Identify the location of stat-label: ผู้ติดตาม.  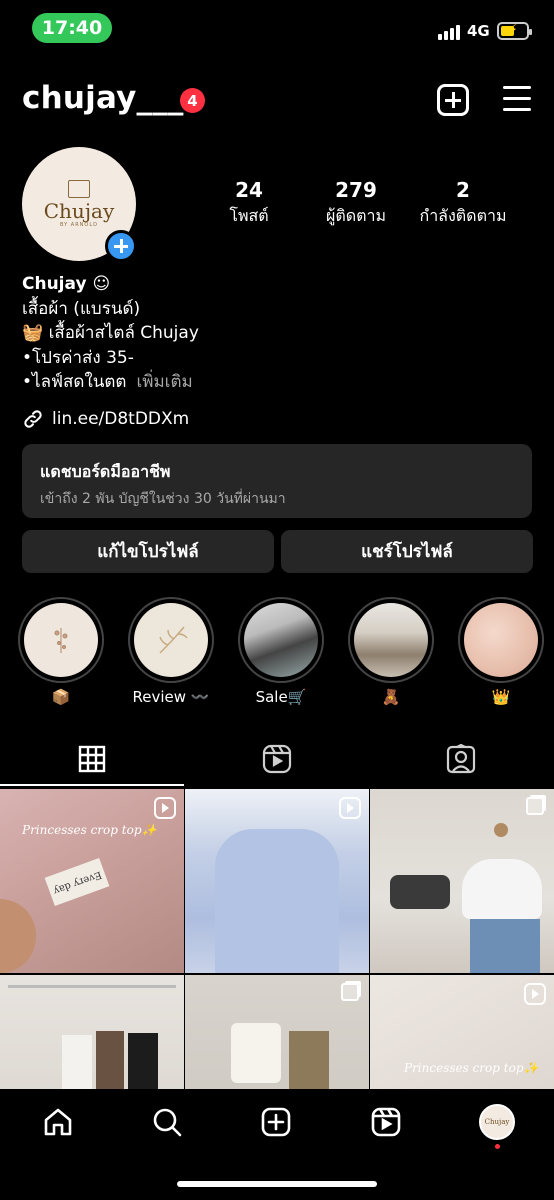
(356, 215).